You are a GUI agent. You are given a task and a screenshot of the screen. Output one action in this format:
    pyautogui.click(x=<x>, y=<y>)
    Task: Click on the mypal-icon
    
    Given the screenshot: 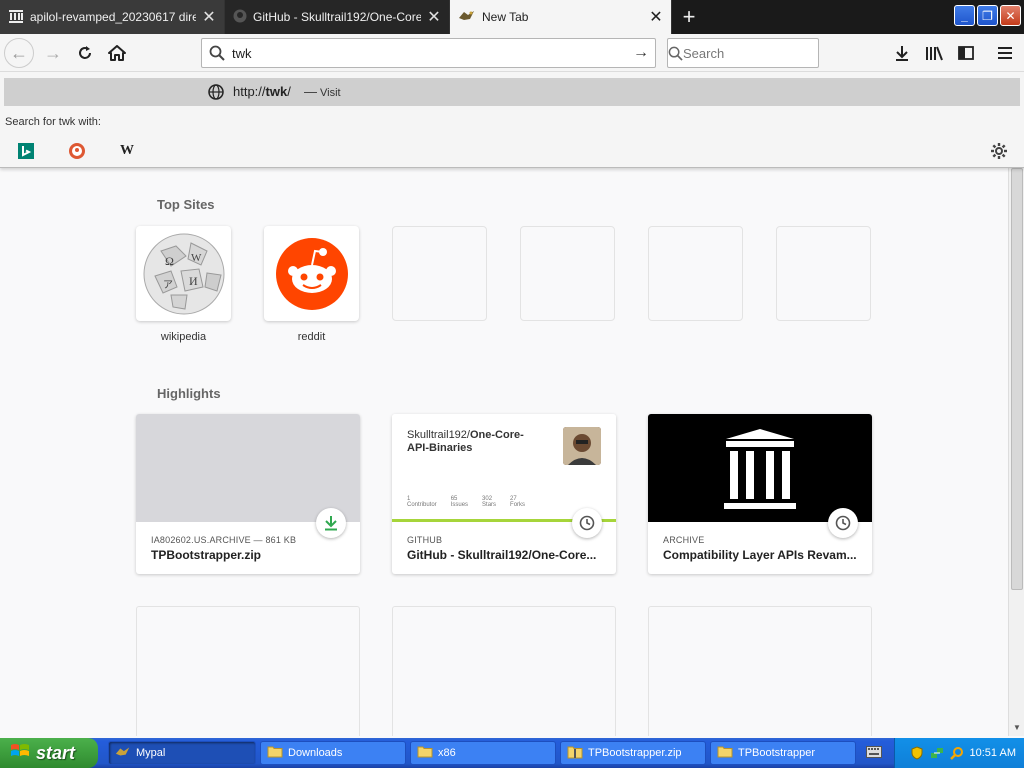 What is the action you would take?
    pyautogui.click(x=123, y=753)
    